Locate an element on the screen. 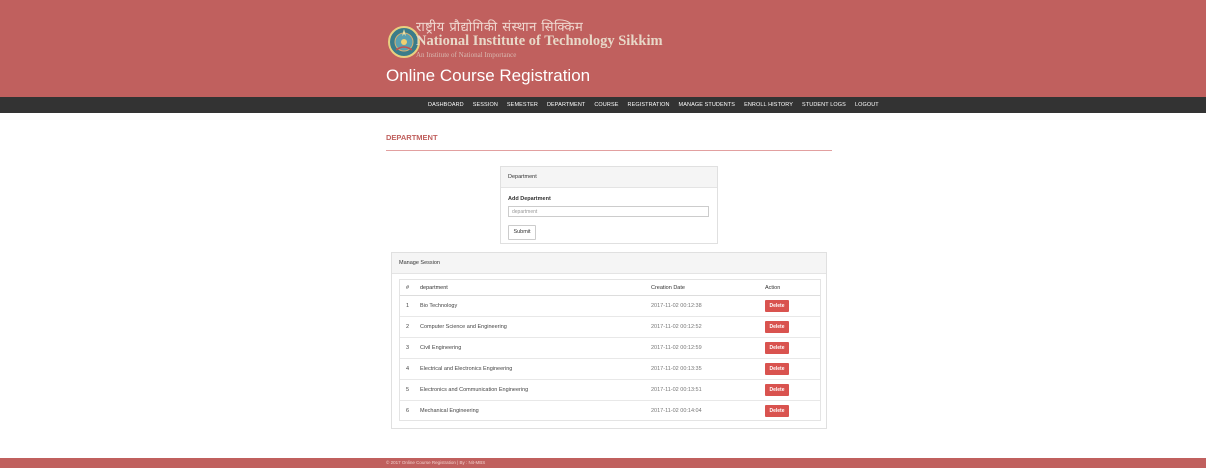  column-header: Creation Date is located at coordinates (708, 288).